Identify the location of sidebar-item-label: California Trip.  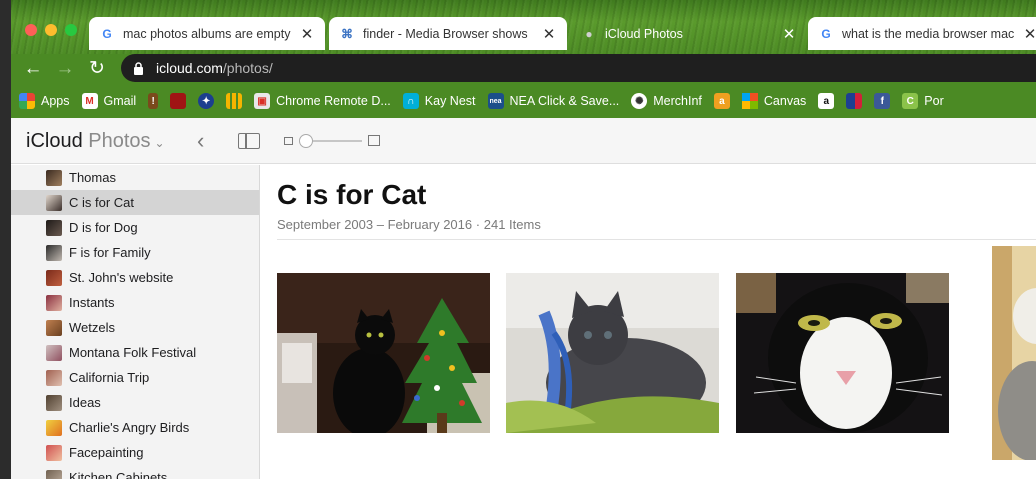
(109, 377).